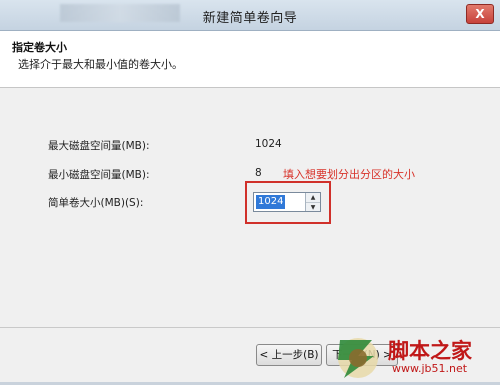 Image resolution: width=500 pixels, height=385 pixels. I want to click on volume-size-input: 1024, so click(271, 202).